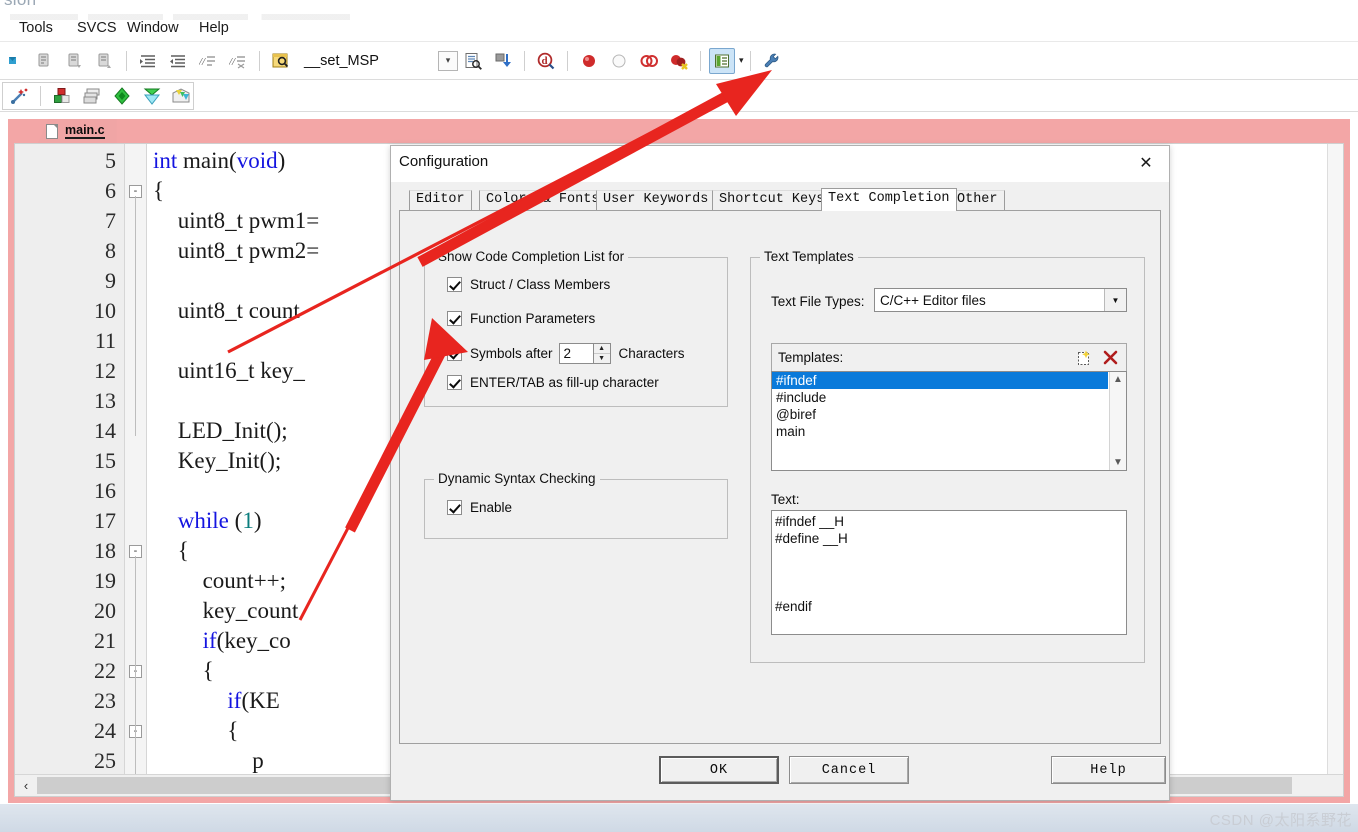 The image size is (1358, 832). What do you see at coordinates (1335, 459) in the screenshot?
I see `vertical-scrollbar` at bounding box center [1335, 459].